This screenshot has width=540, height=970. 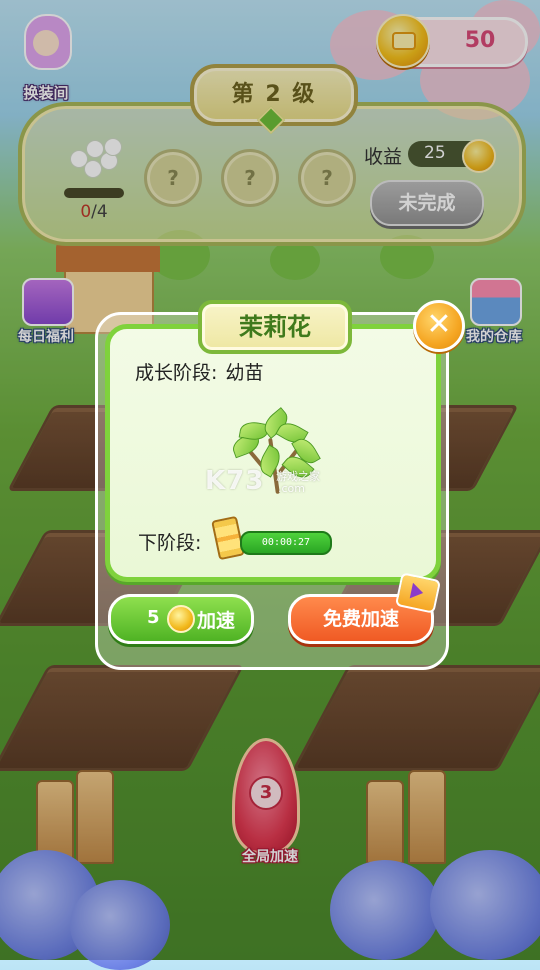 I want to click on watermark-domain: .com, so click(x=291, y=488).